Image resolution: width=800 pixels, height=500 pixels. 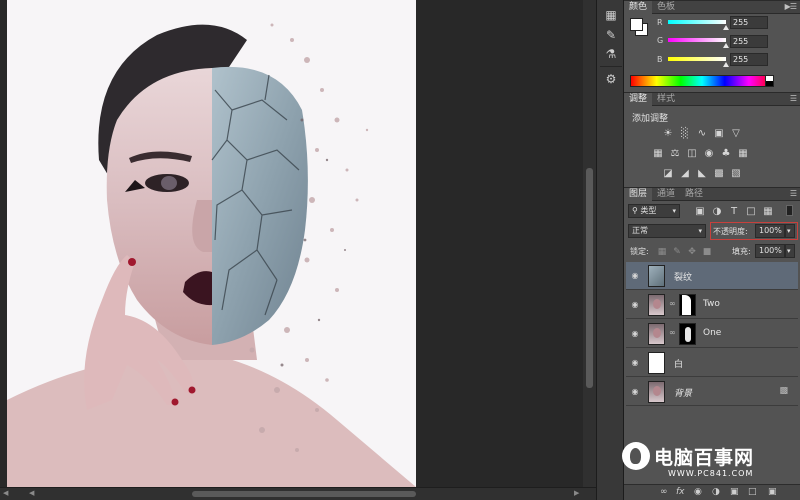 I want to click on tab-color: 颜色, so click(x=638, y=7).